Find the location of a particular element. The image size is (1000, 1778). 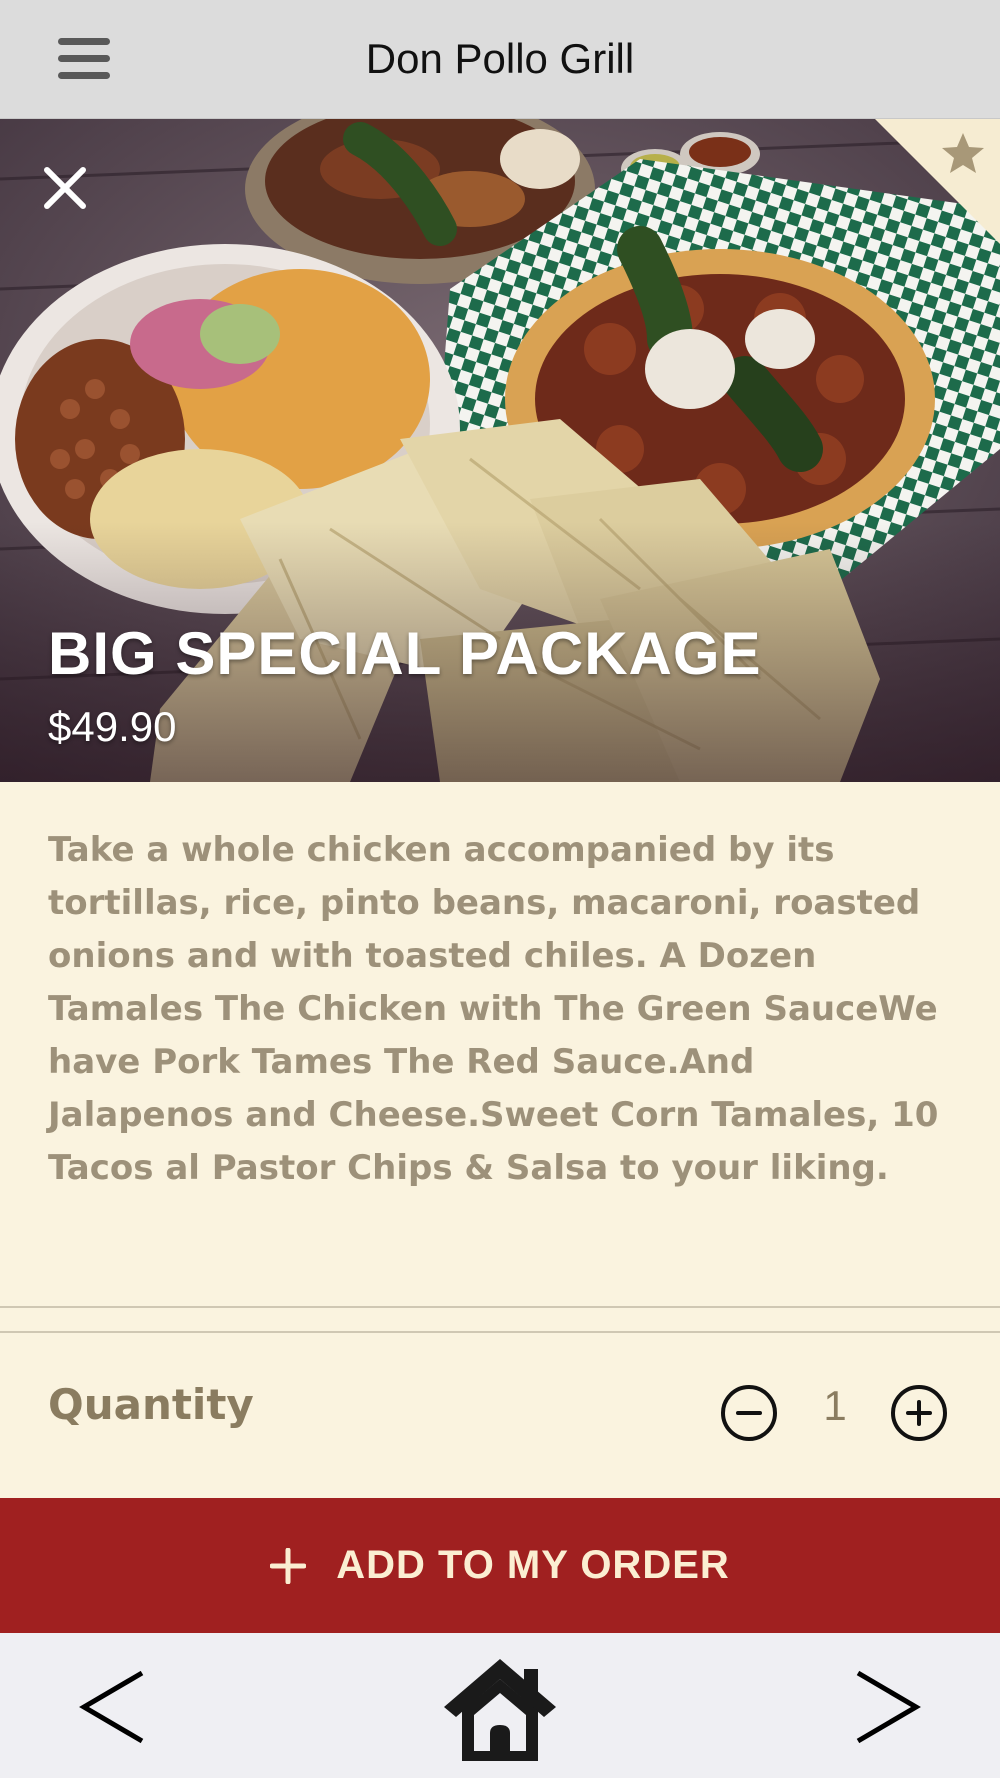

bottom-navigation is located at coordinates (500, 1705).